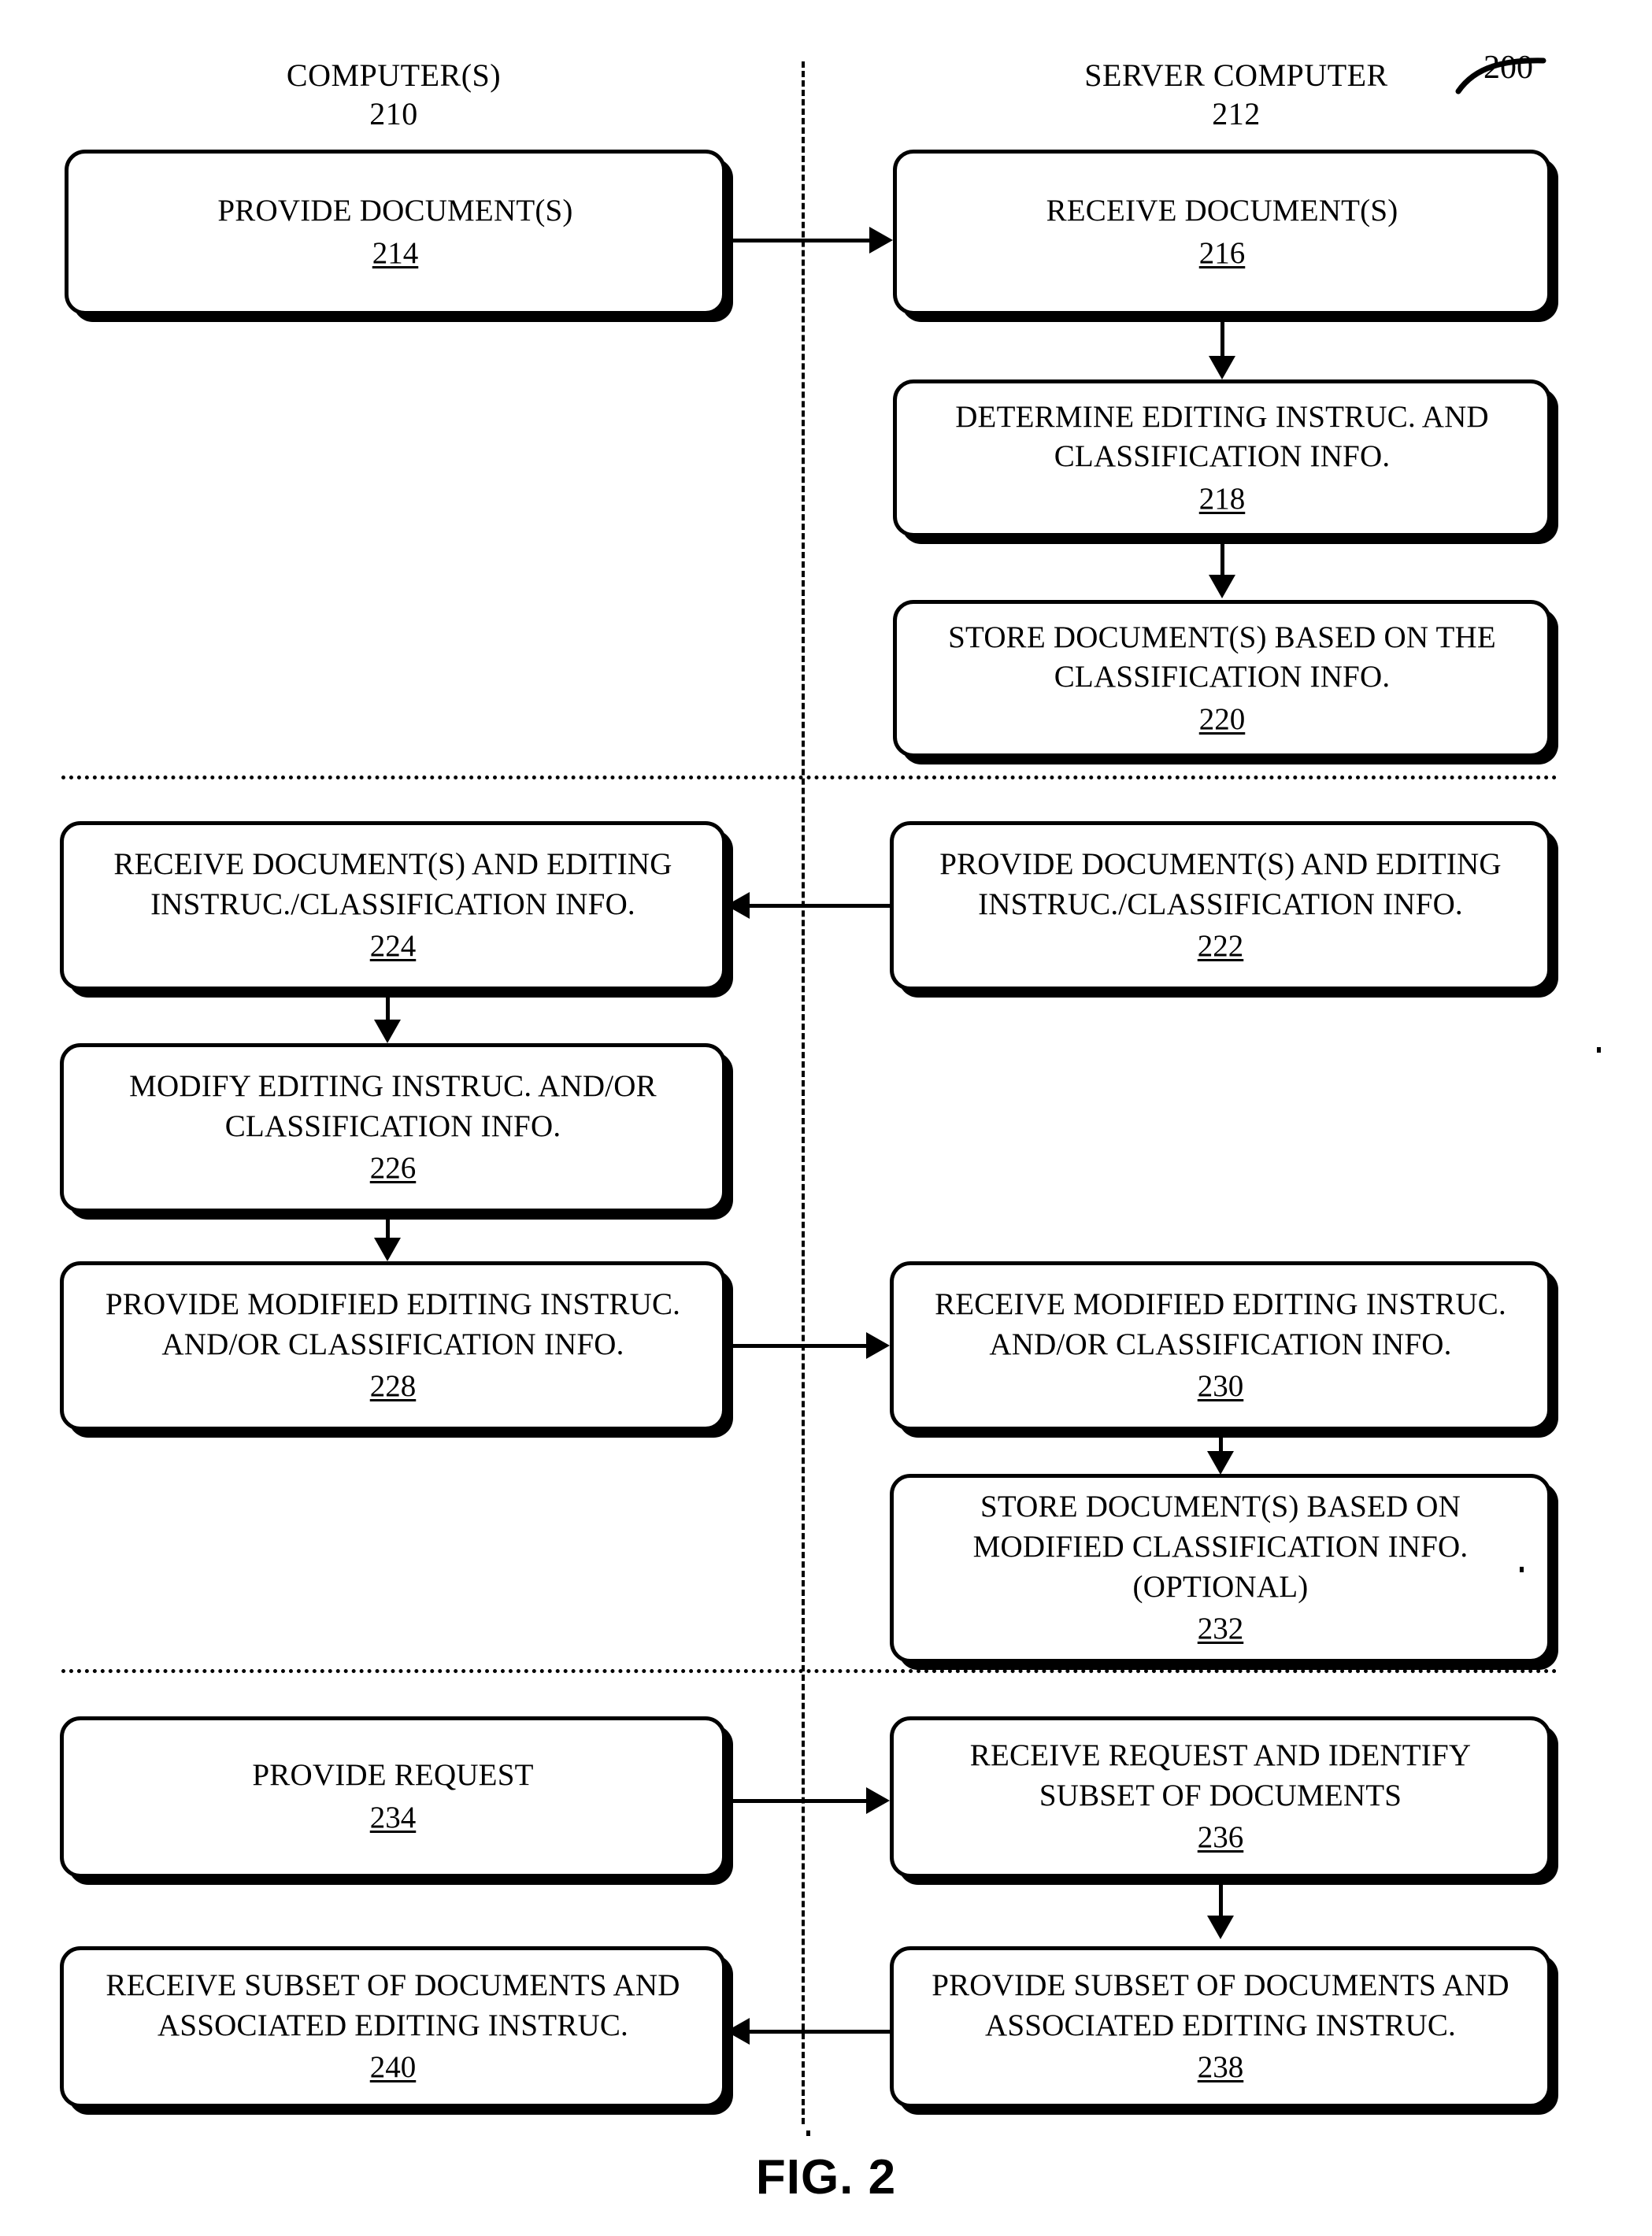  I want to click on process-node-232-line-2: MODIFIED CLASSIFICATION INFO., so click(1220, 1546).